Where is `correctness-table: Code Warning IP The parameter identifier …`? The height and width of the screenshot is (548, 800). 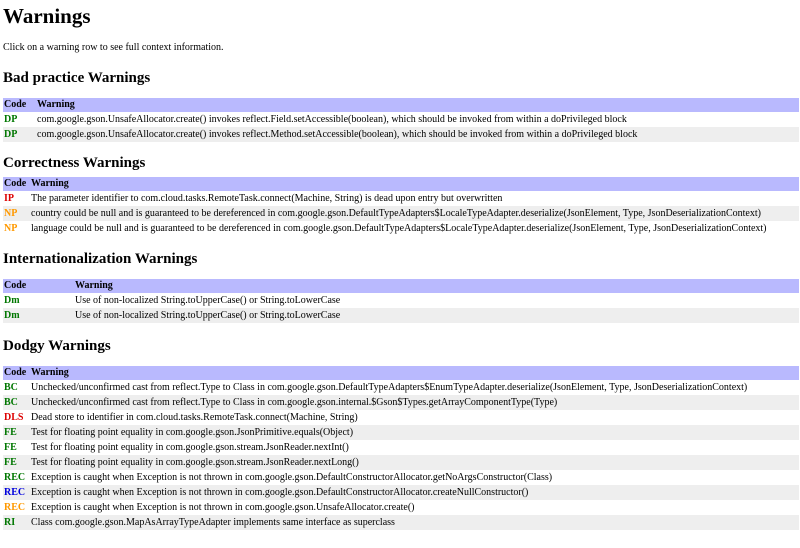
correctness-table: Code Warning IP The parameter identifier … is located at coordinates (401, 206).